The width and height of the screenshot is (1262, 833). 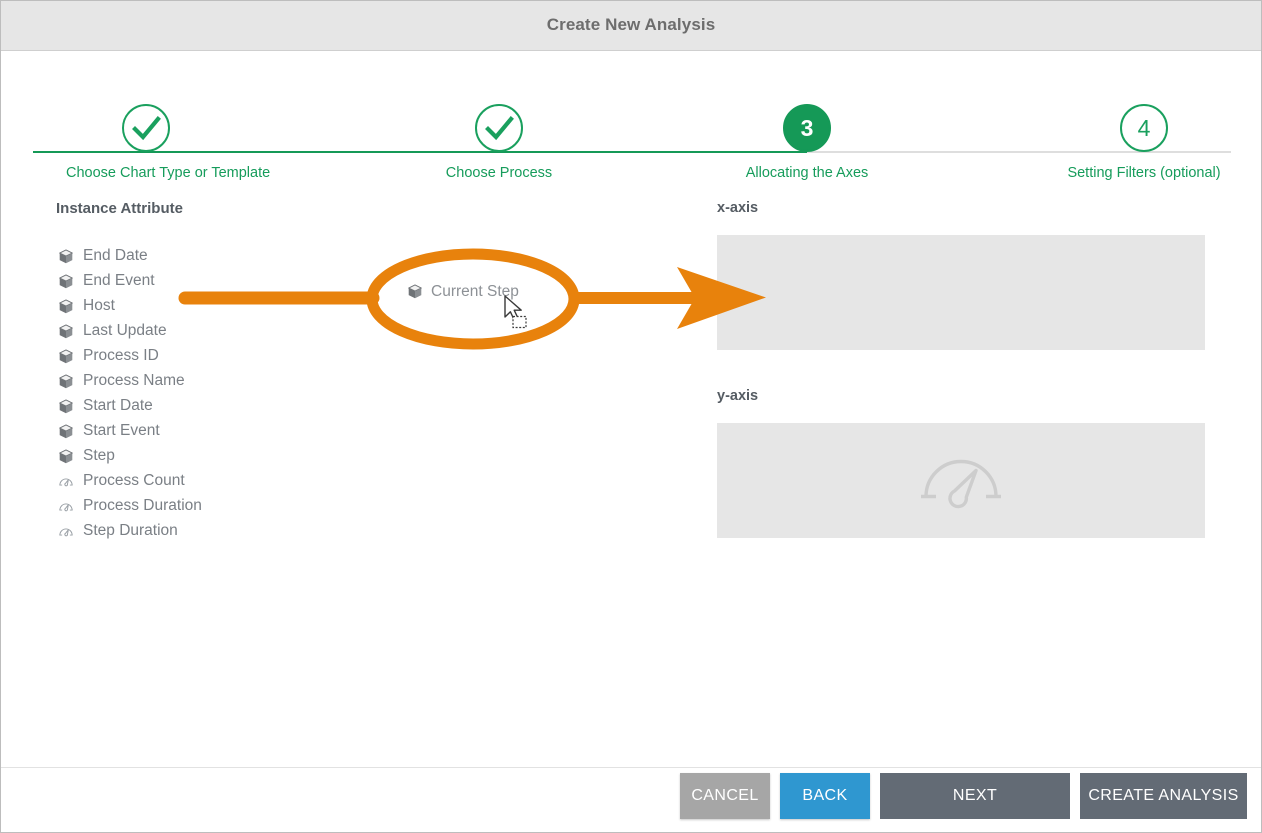 I want to click on stepper-step-3: 3 Allocating the Axes, so click(x=807, y=116).